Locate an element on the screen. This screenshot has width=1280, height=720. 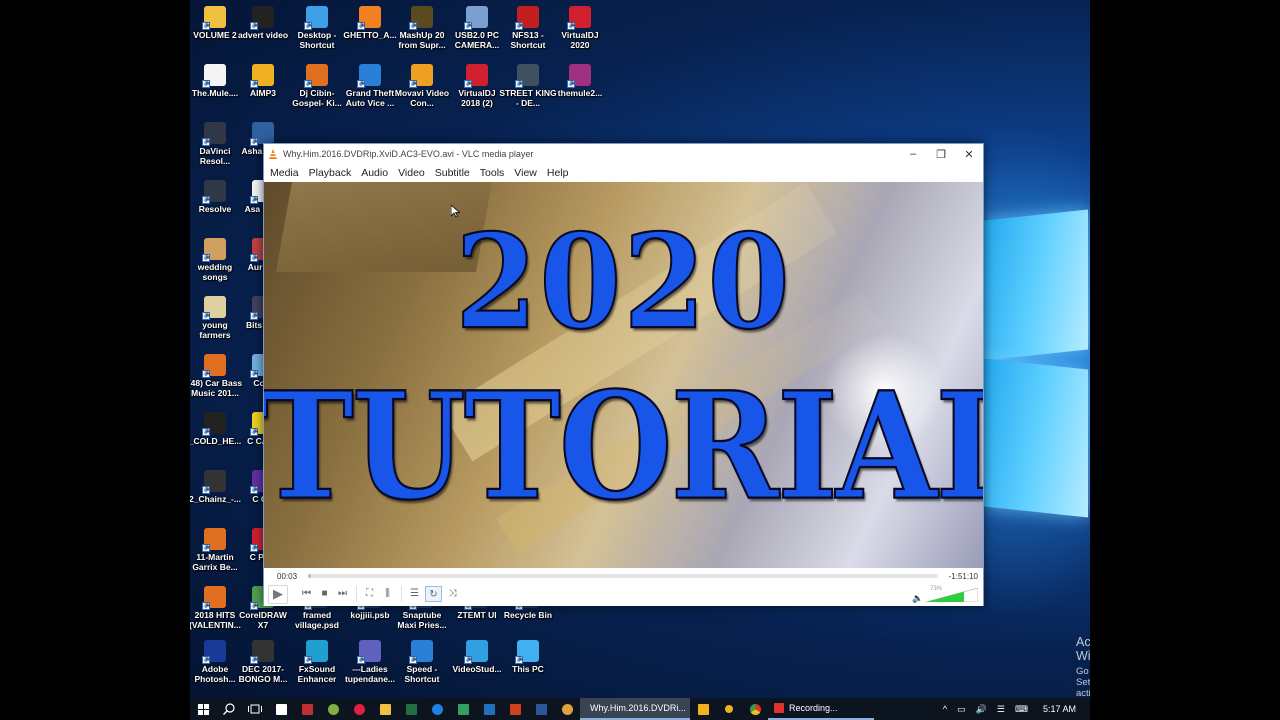
playlist-button: ☰ is located at coordinates (414, 594).